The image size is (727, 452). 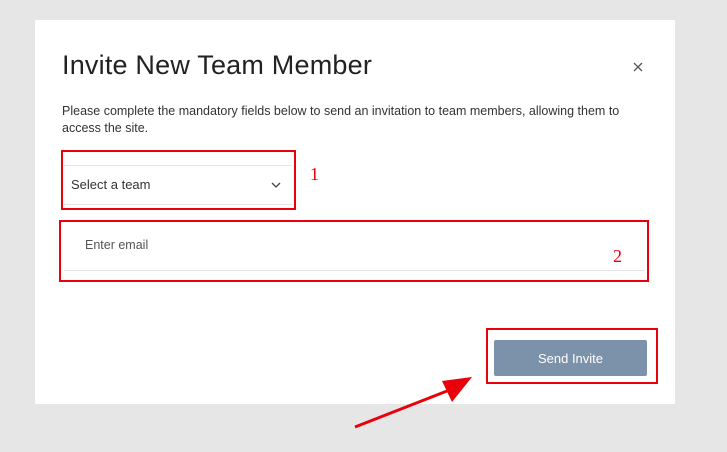 I want to click on annotation-box-team-select, so click(x=178, y=180).